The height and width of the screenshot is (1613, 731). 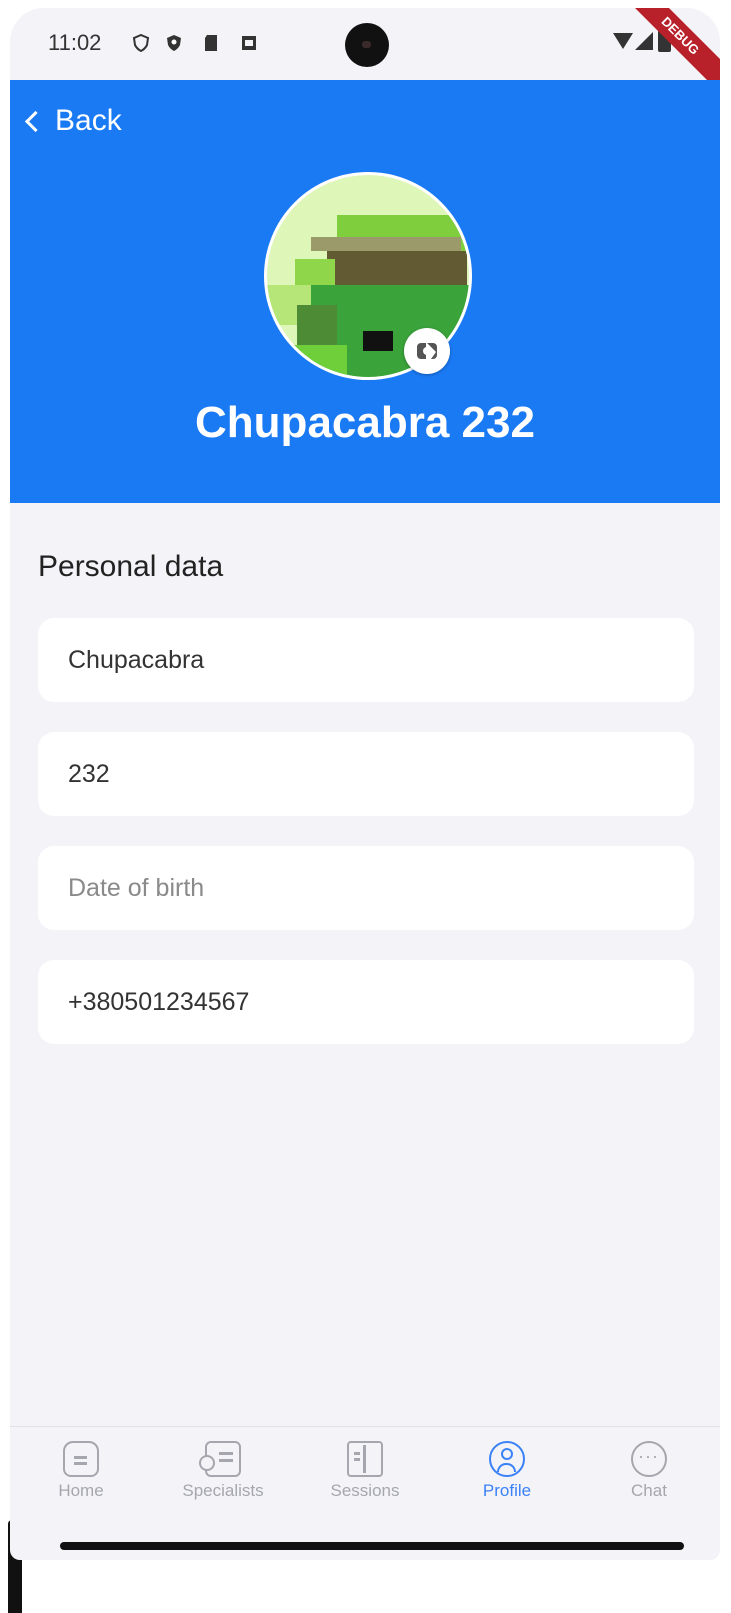 What do you see at coordinates (249, 43) in the screenshot?
I see `image-icon` at bounding box center [249, 43].